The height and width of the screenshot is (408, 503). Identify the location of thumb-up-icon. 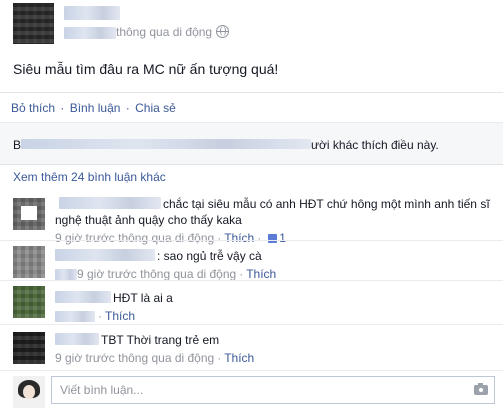
(273, 238).